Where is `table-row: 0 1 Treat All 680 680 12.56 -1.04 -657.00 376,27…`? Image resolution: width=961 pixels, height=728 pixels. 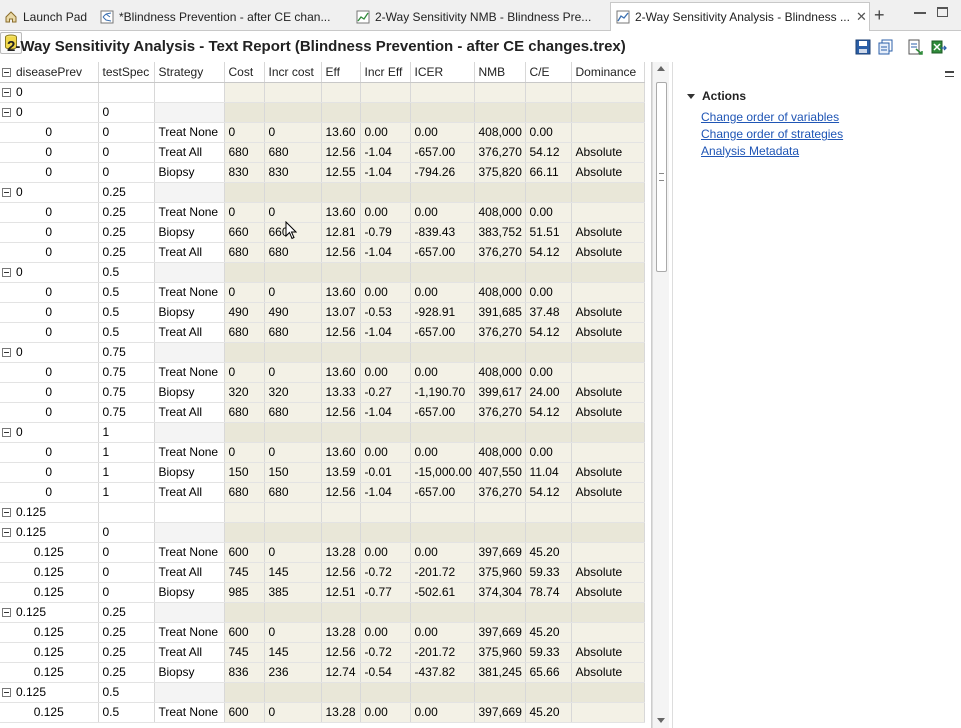 table-row: 0 1 Treat All 680 680 12.56 -1.04 -657.00 376,27… is located at coordinates (322, 492).